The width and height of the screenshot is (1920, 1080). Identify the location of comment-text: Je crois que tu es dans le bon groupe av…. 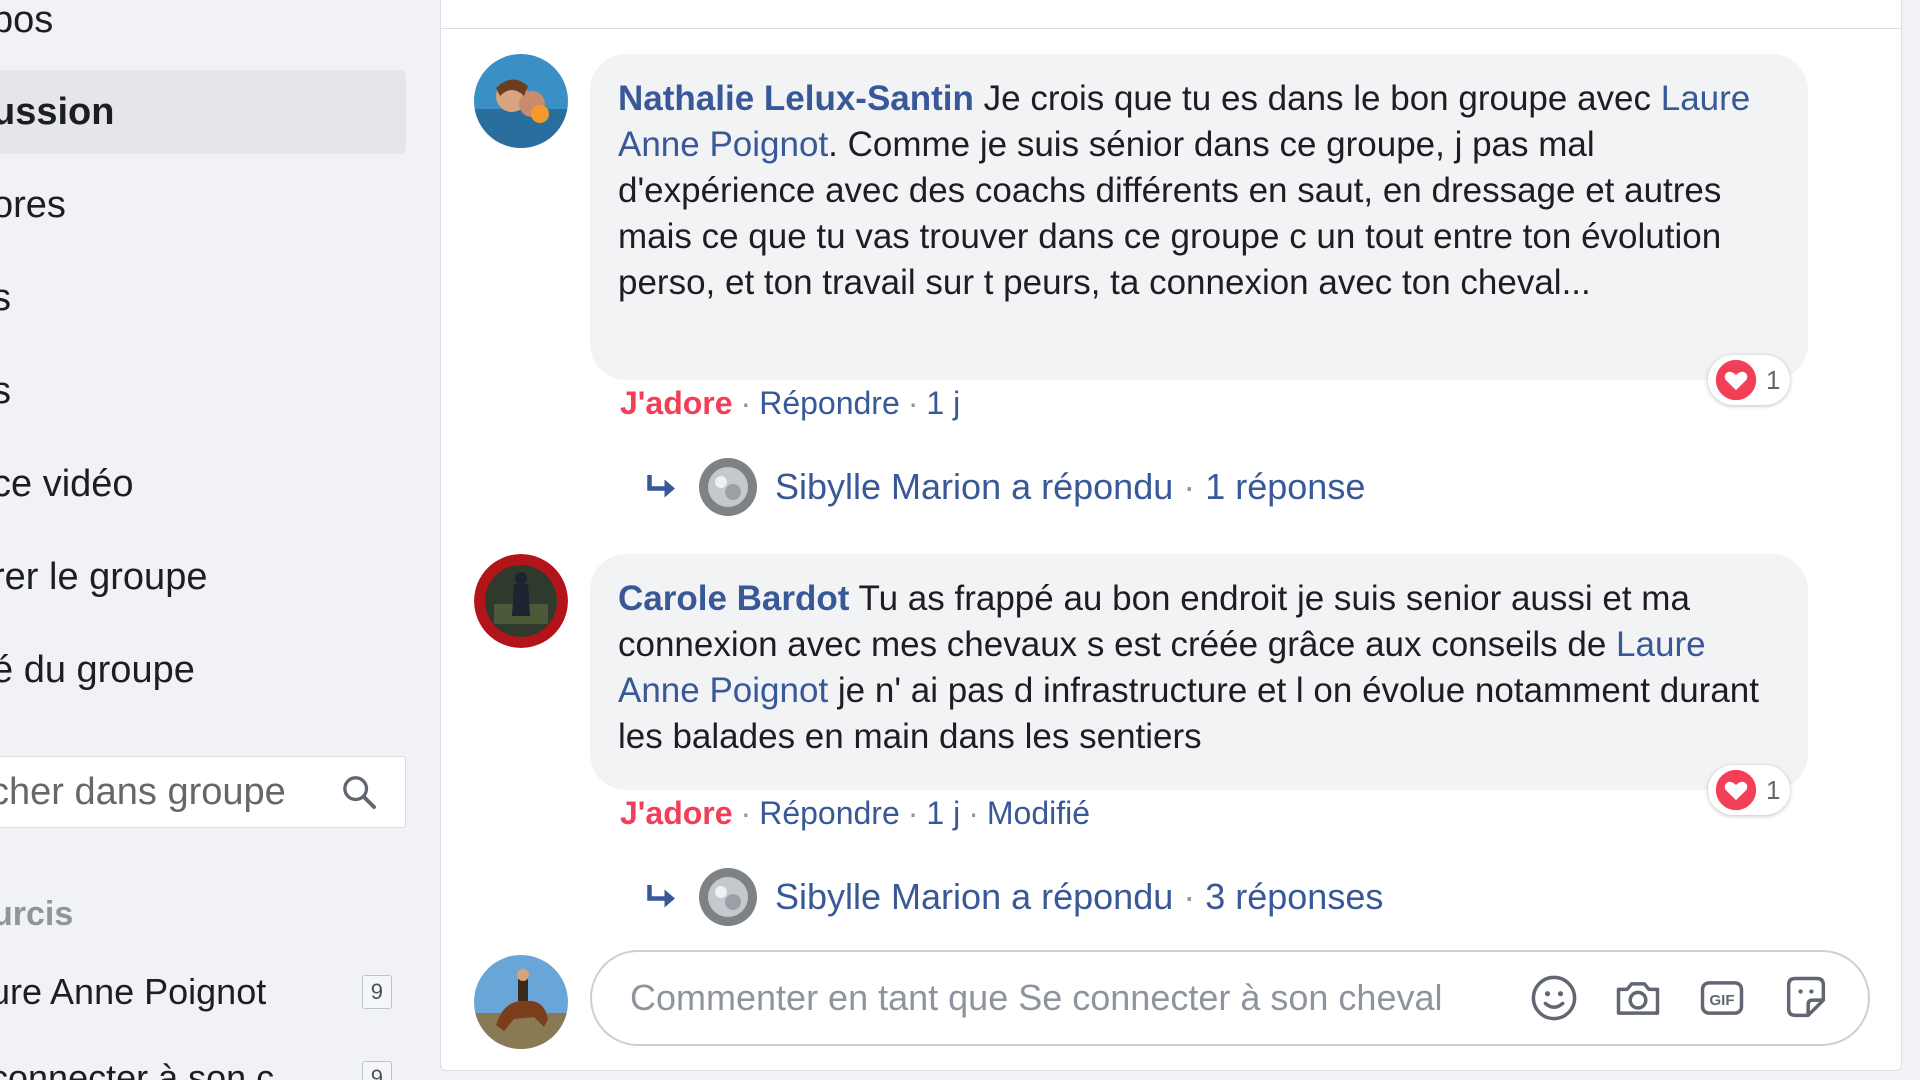
(1317, 98).